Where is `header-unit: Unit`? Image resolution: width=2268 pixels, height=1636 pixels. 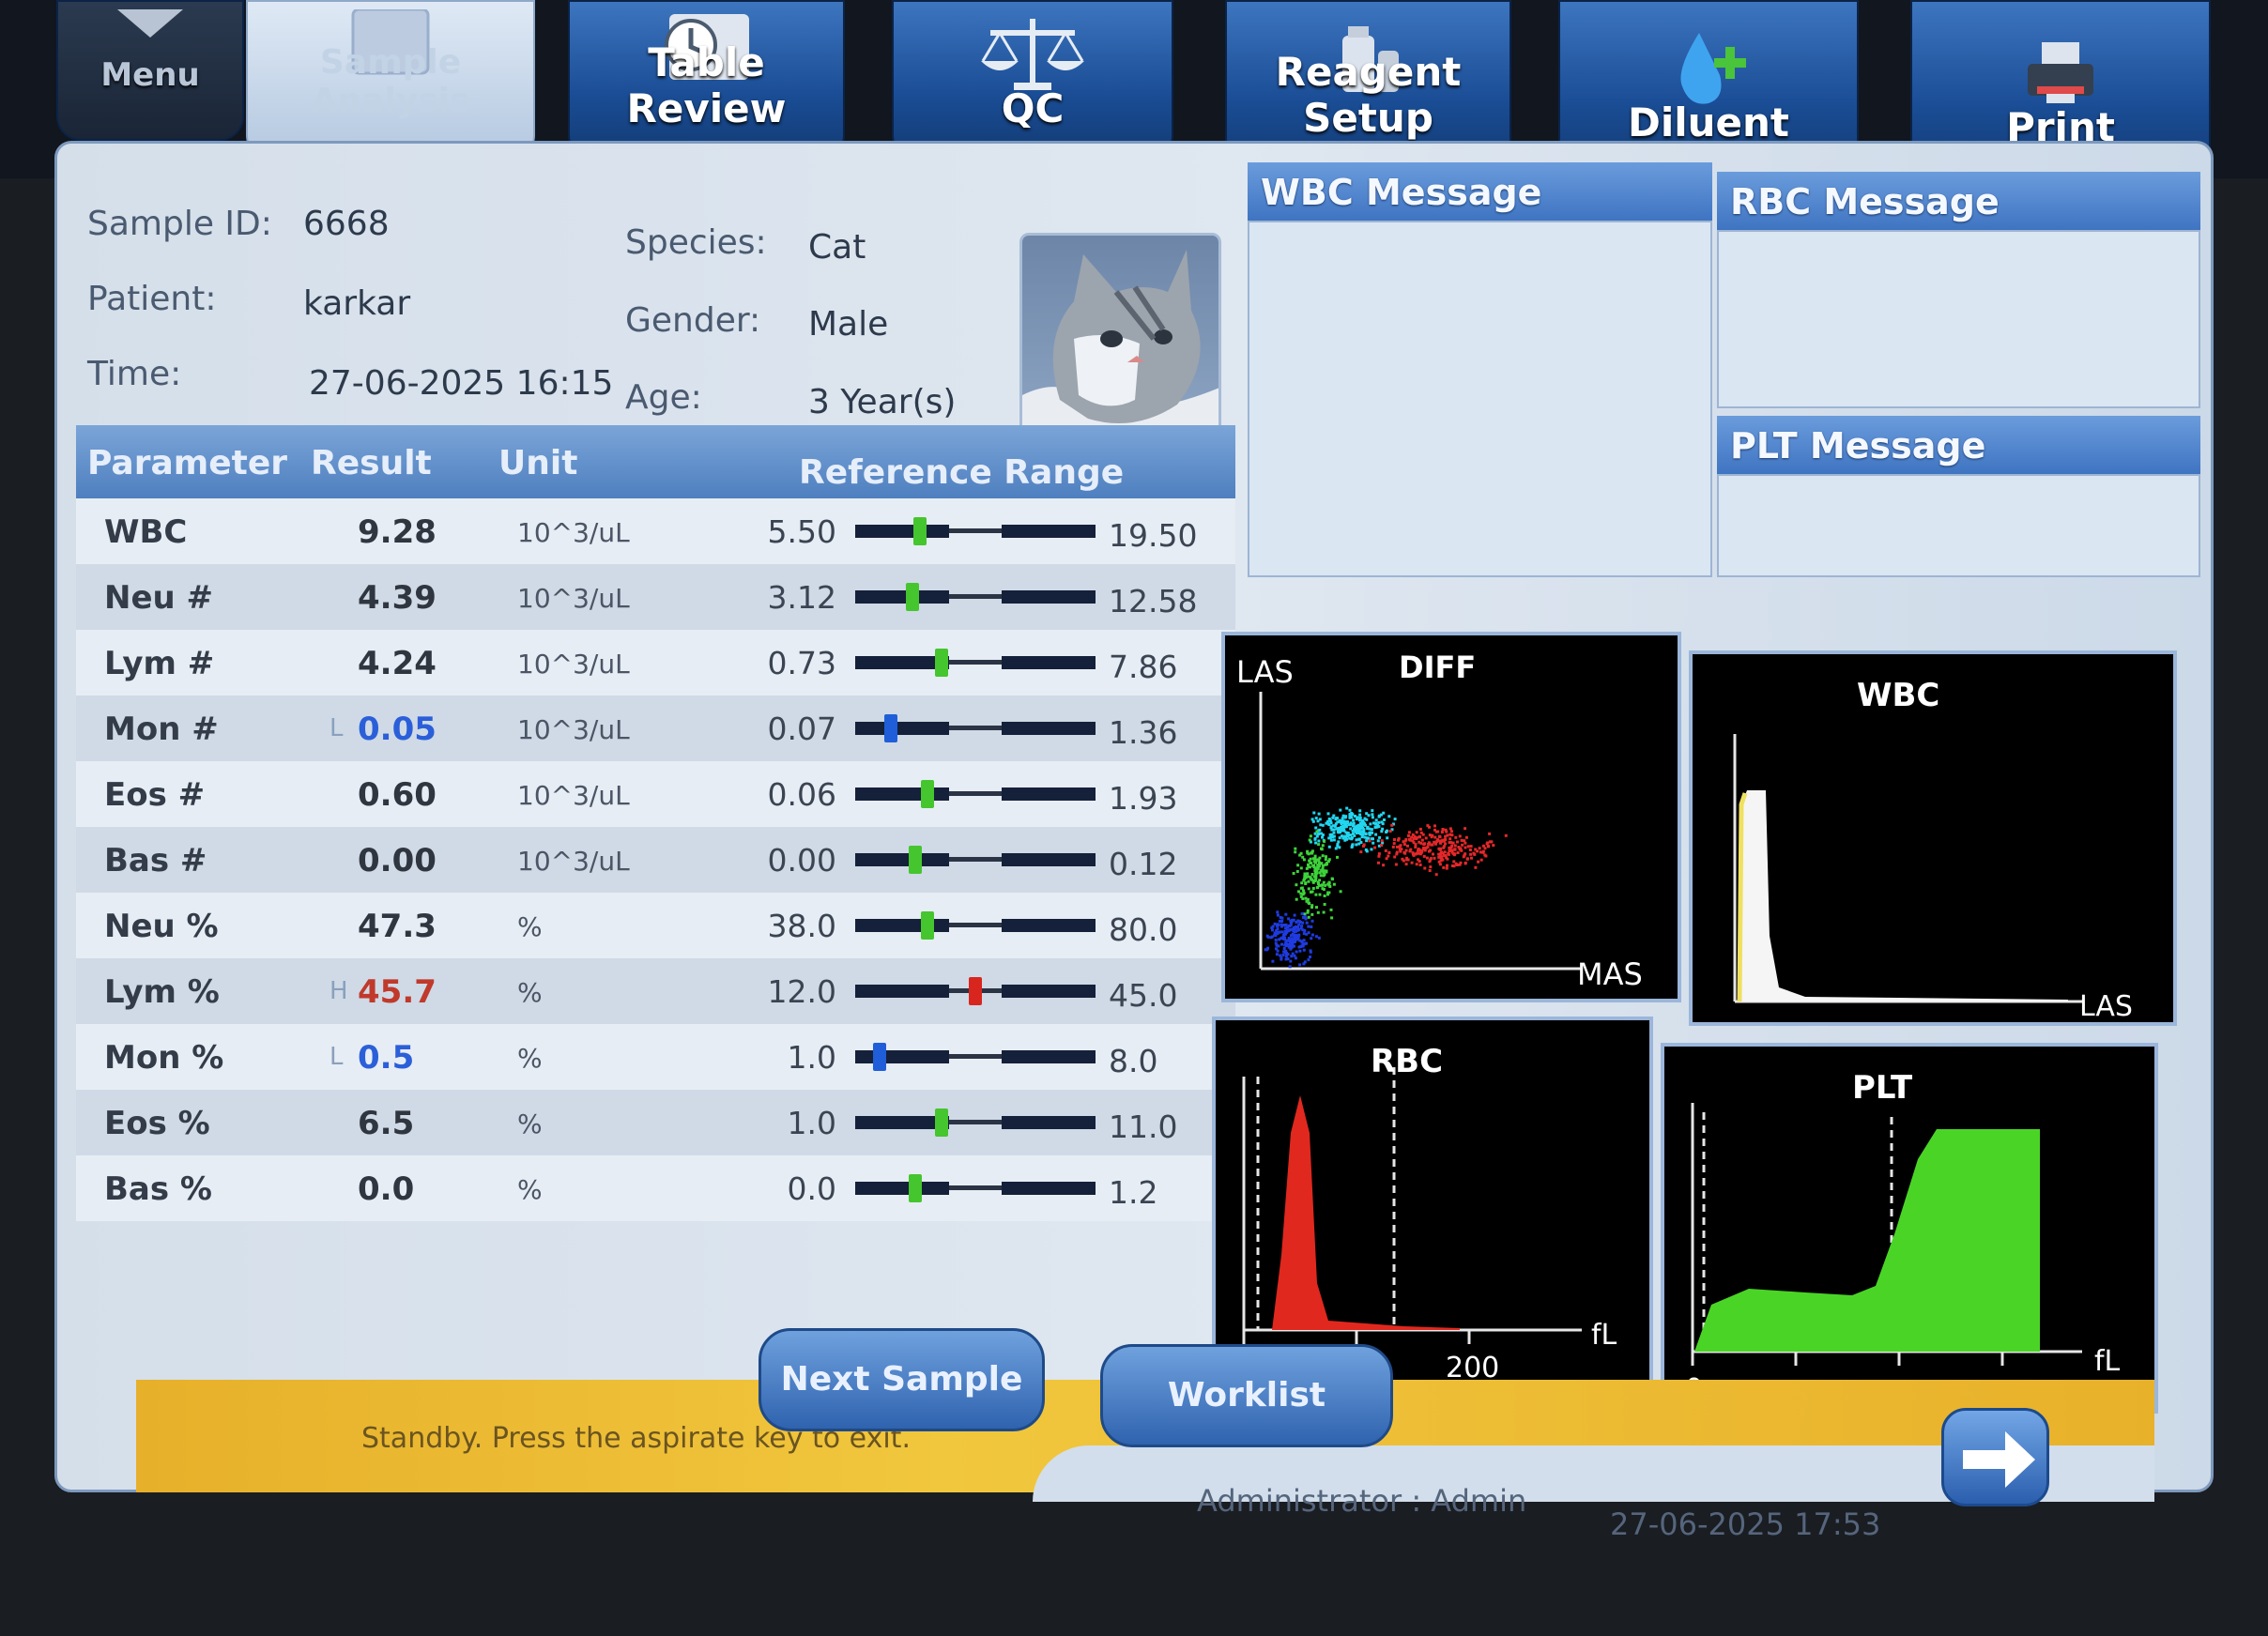
header-unit: Unit is located at coordinates (538, 463).